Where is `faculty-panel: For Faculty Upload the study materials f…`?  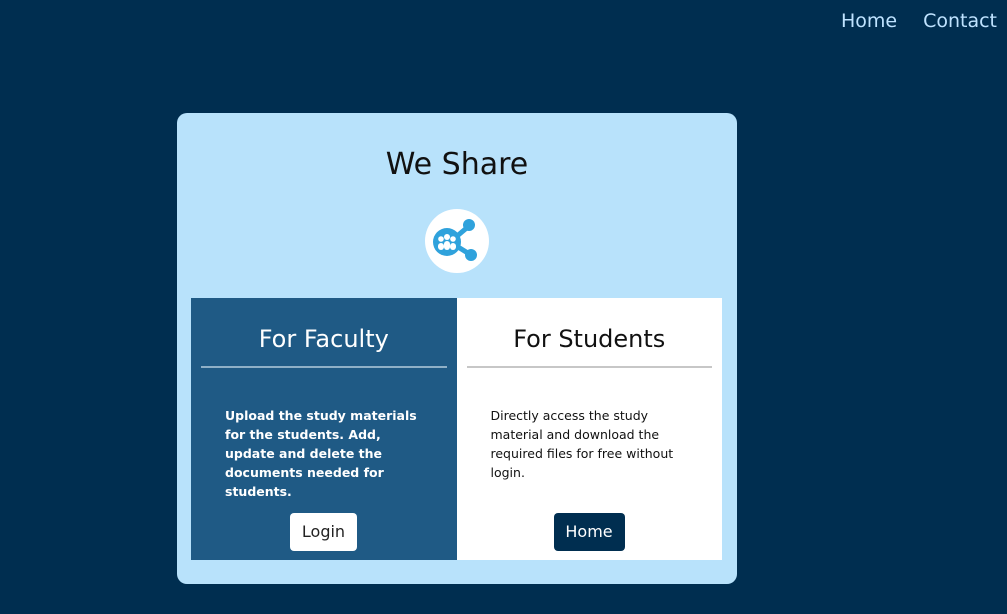
faculty-panel: For Faculty Upload the study materials f… is located at coordinates (324, 429).